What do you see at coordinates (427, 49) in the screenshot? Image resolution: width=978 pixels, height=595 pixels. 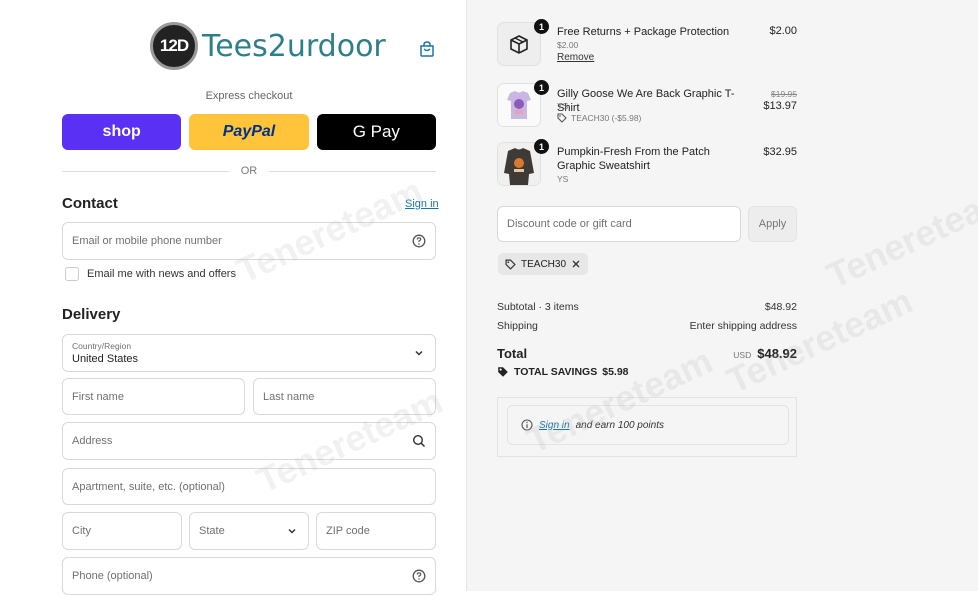 I see `shopping-bag-icon` at bounding box center [427, 49].